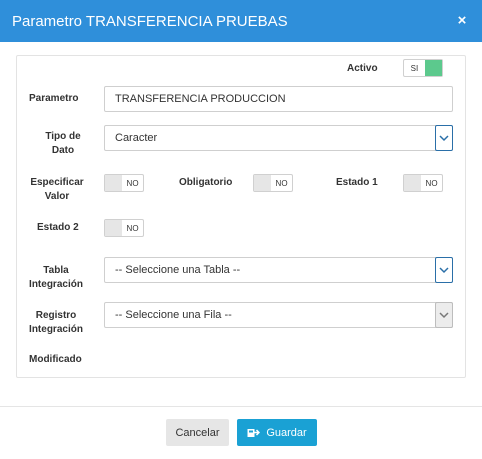  I want to click on estado2-toggle-text: NO, so click(132, 228).